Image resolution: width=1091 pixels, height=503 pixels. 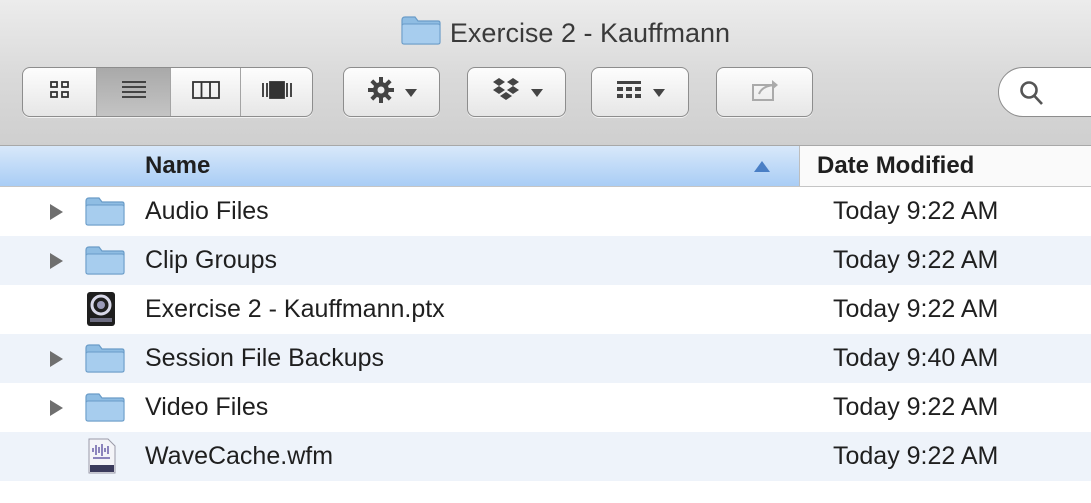 What do you see at coordinates (207, 211) in the screenshot?
I see `file-name: Audio Files` at bounding box center [207, 211].